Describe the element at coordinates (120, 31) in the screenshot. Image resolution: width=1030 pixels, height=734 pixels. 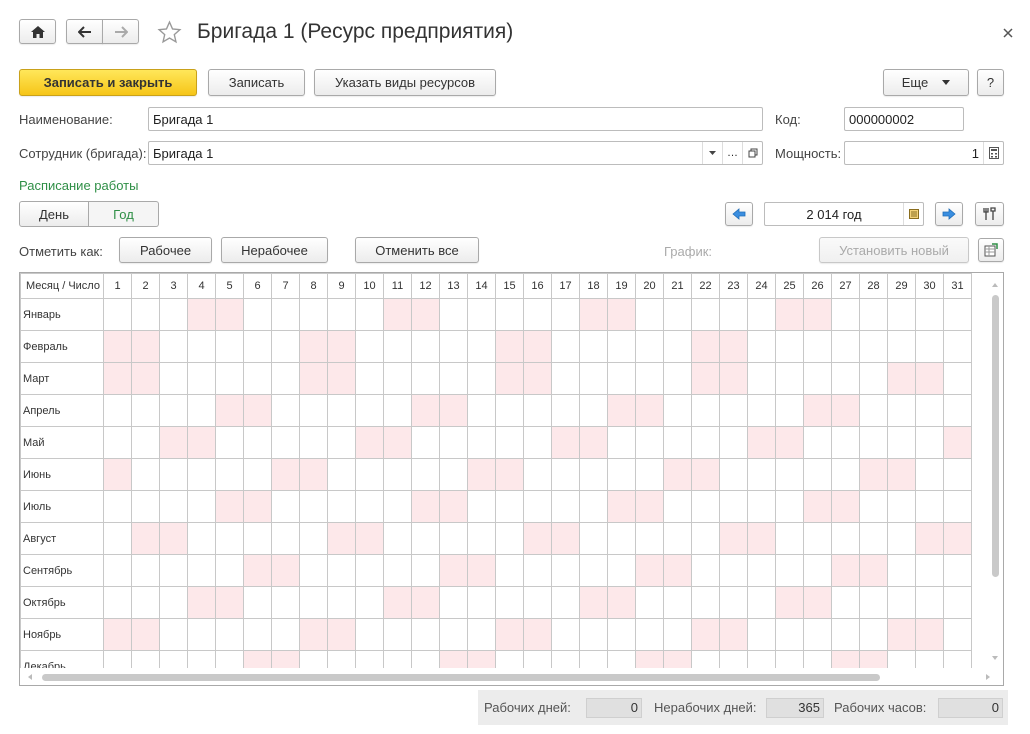
I see `forward-button` at that location.